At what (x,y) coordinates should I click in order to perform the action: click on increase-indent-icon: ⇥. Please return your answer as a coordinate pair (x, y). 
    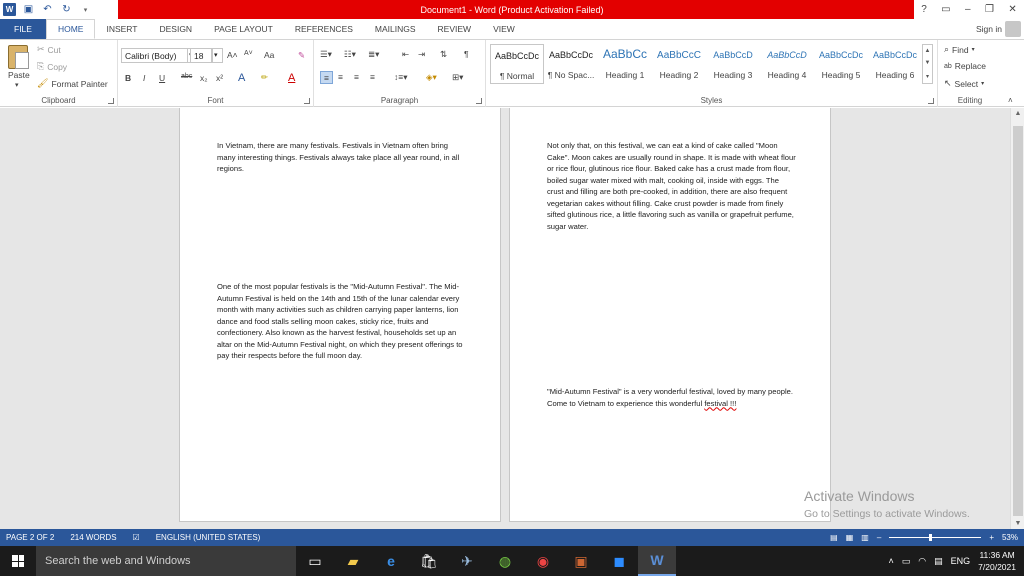
    Looking at the image, I should click on (421, 54).